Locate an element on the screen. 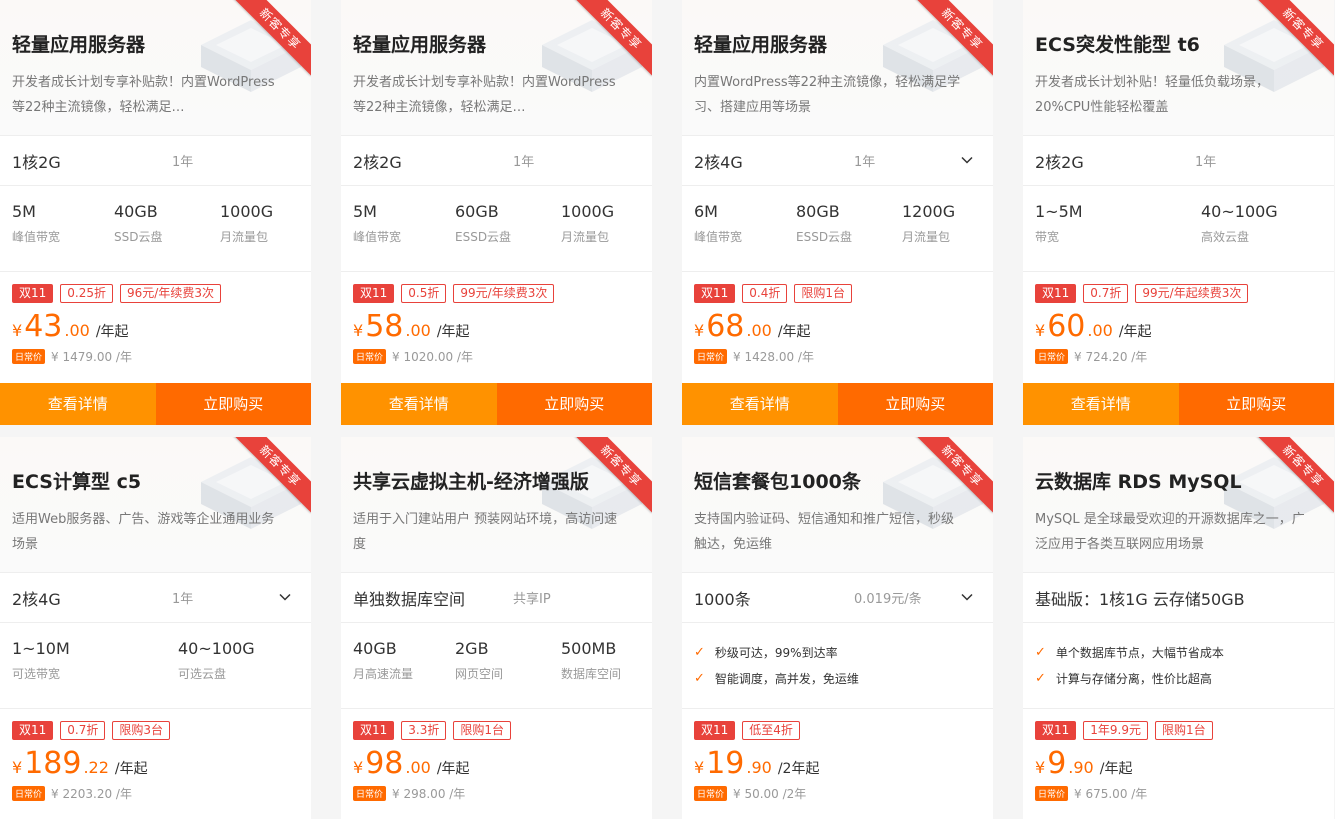  original-price-value: ¥ 298.00 /年 is located at coordinates (429, 794).